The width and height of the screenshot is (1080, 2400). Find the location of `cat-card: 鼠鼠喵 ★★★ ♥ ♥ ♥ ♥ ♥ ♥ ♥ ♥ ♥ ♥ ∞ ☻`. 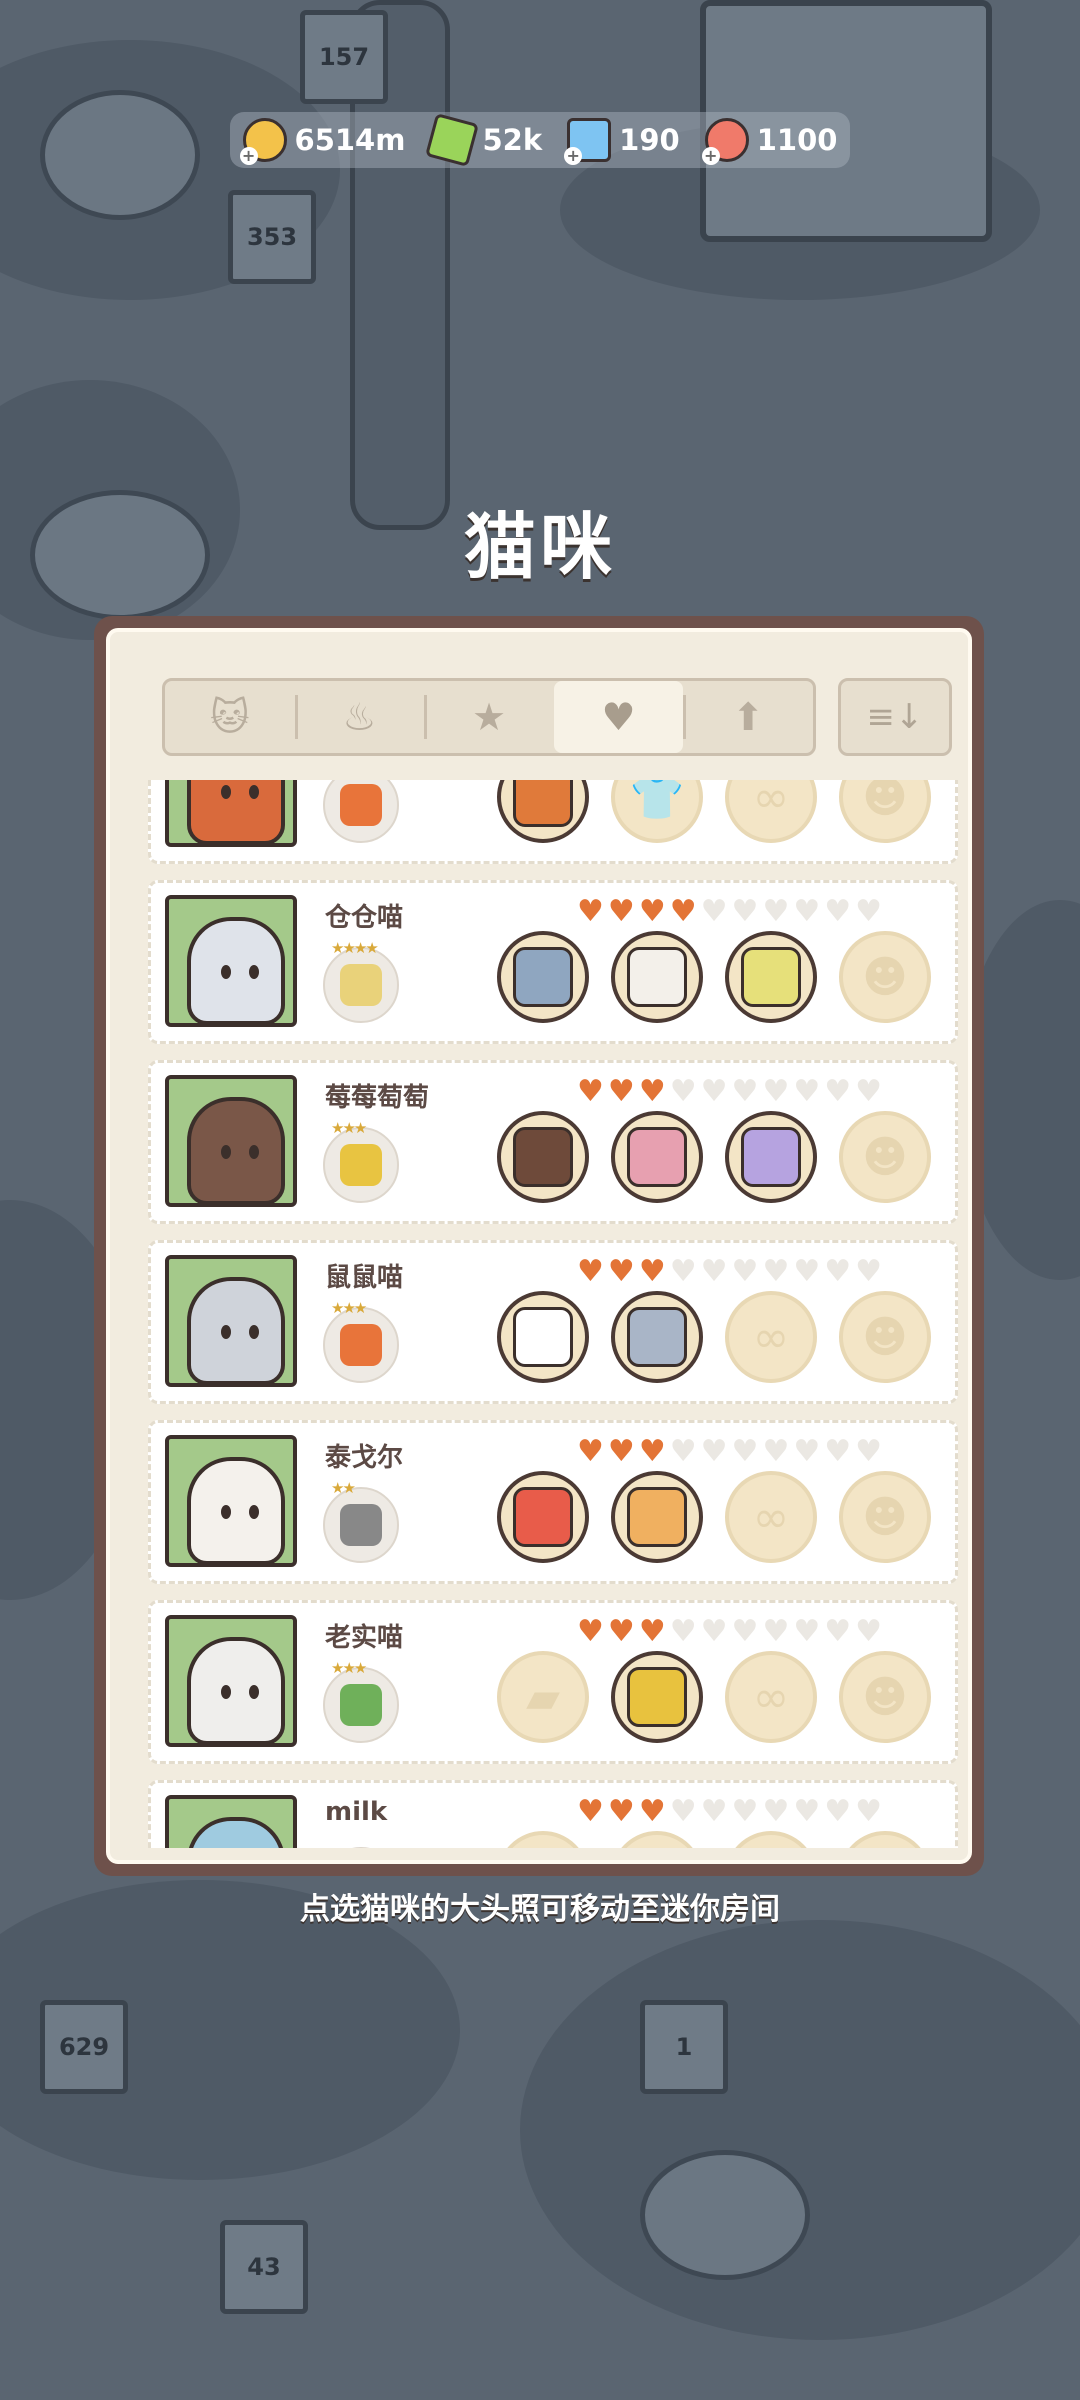

cat-card: 鼠鼠喵 ★★★ ♥ ♥ ♥ ♥ ♥ ♥ ♥ ♥ ♥ ♥ ∞ ☻ is located at coordinates (553, 1322).